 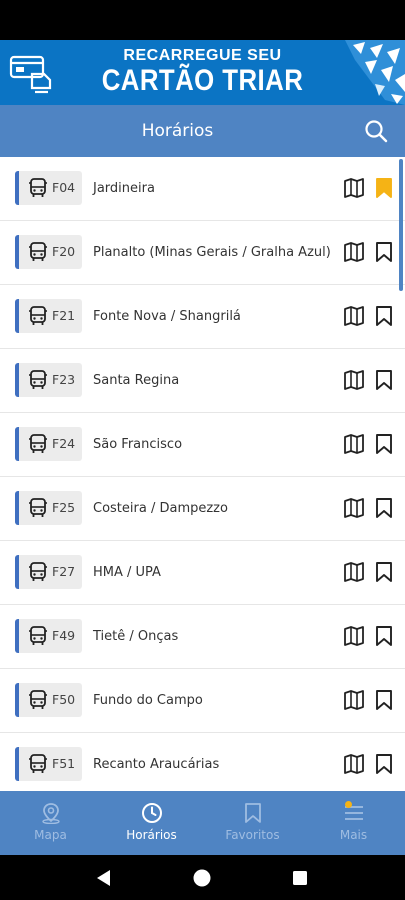 I want to click on nav-item-more: Mais, so click(x=353, y=823).